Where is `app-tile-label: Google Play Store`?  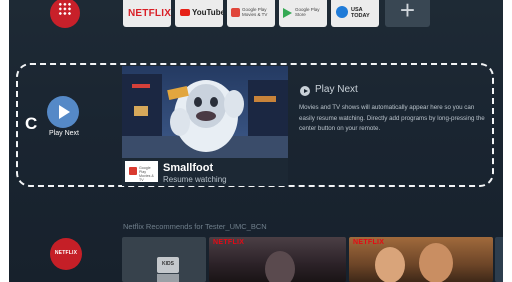 app-tile-label: Google Play Store is located at coordinates (307, 12).